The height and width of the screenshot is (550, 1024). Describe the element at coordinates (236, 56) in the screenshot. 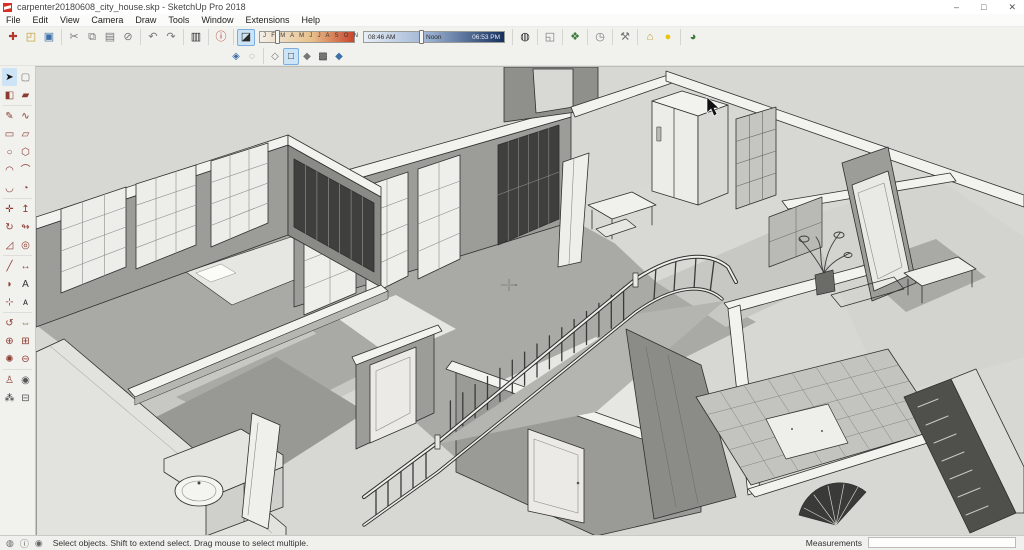

I see `x-ray-button: ◈` at that location.